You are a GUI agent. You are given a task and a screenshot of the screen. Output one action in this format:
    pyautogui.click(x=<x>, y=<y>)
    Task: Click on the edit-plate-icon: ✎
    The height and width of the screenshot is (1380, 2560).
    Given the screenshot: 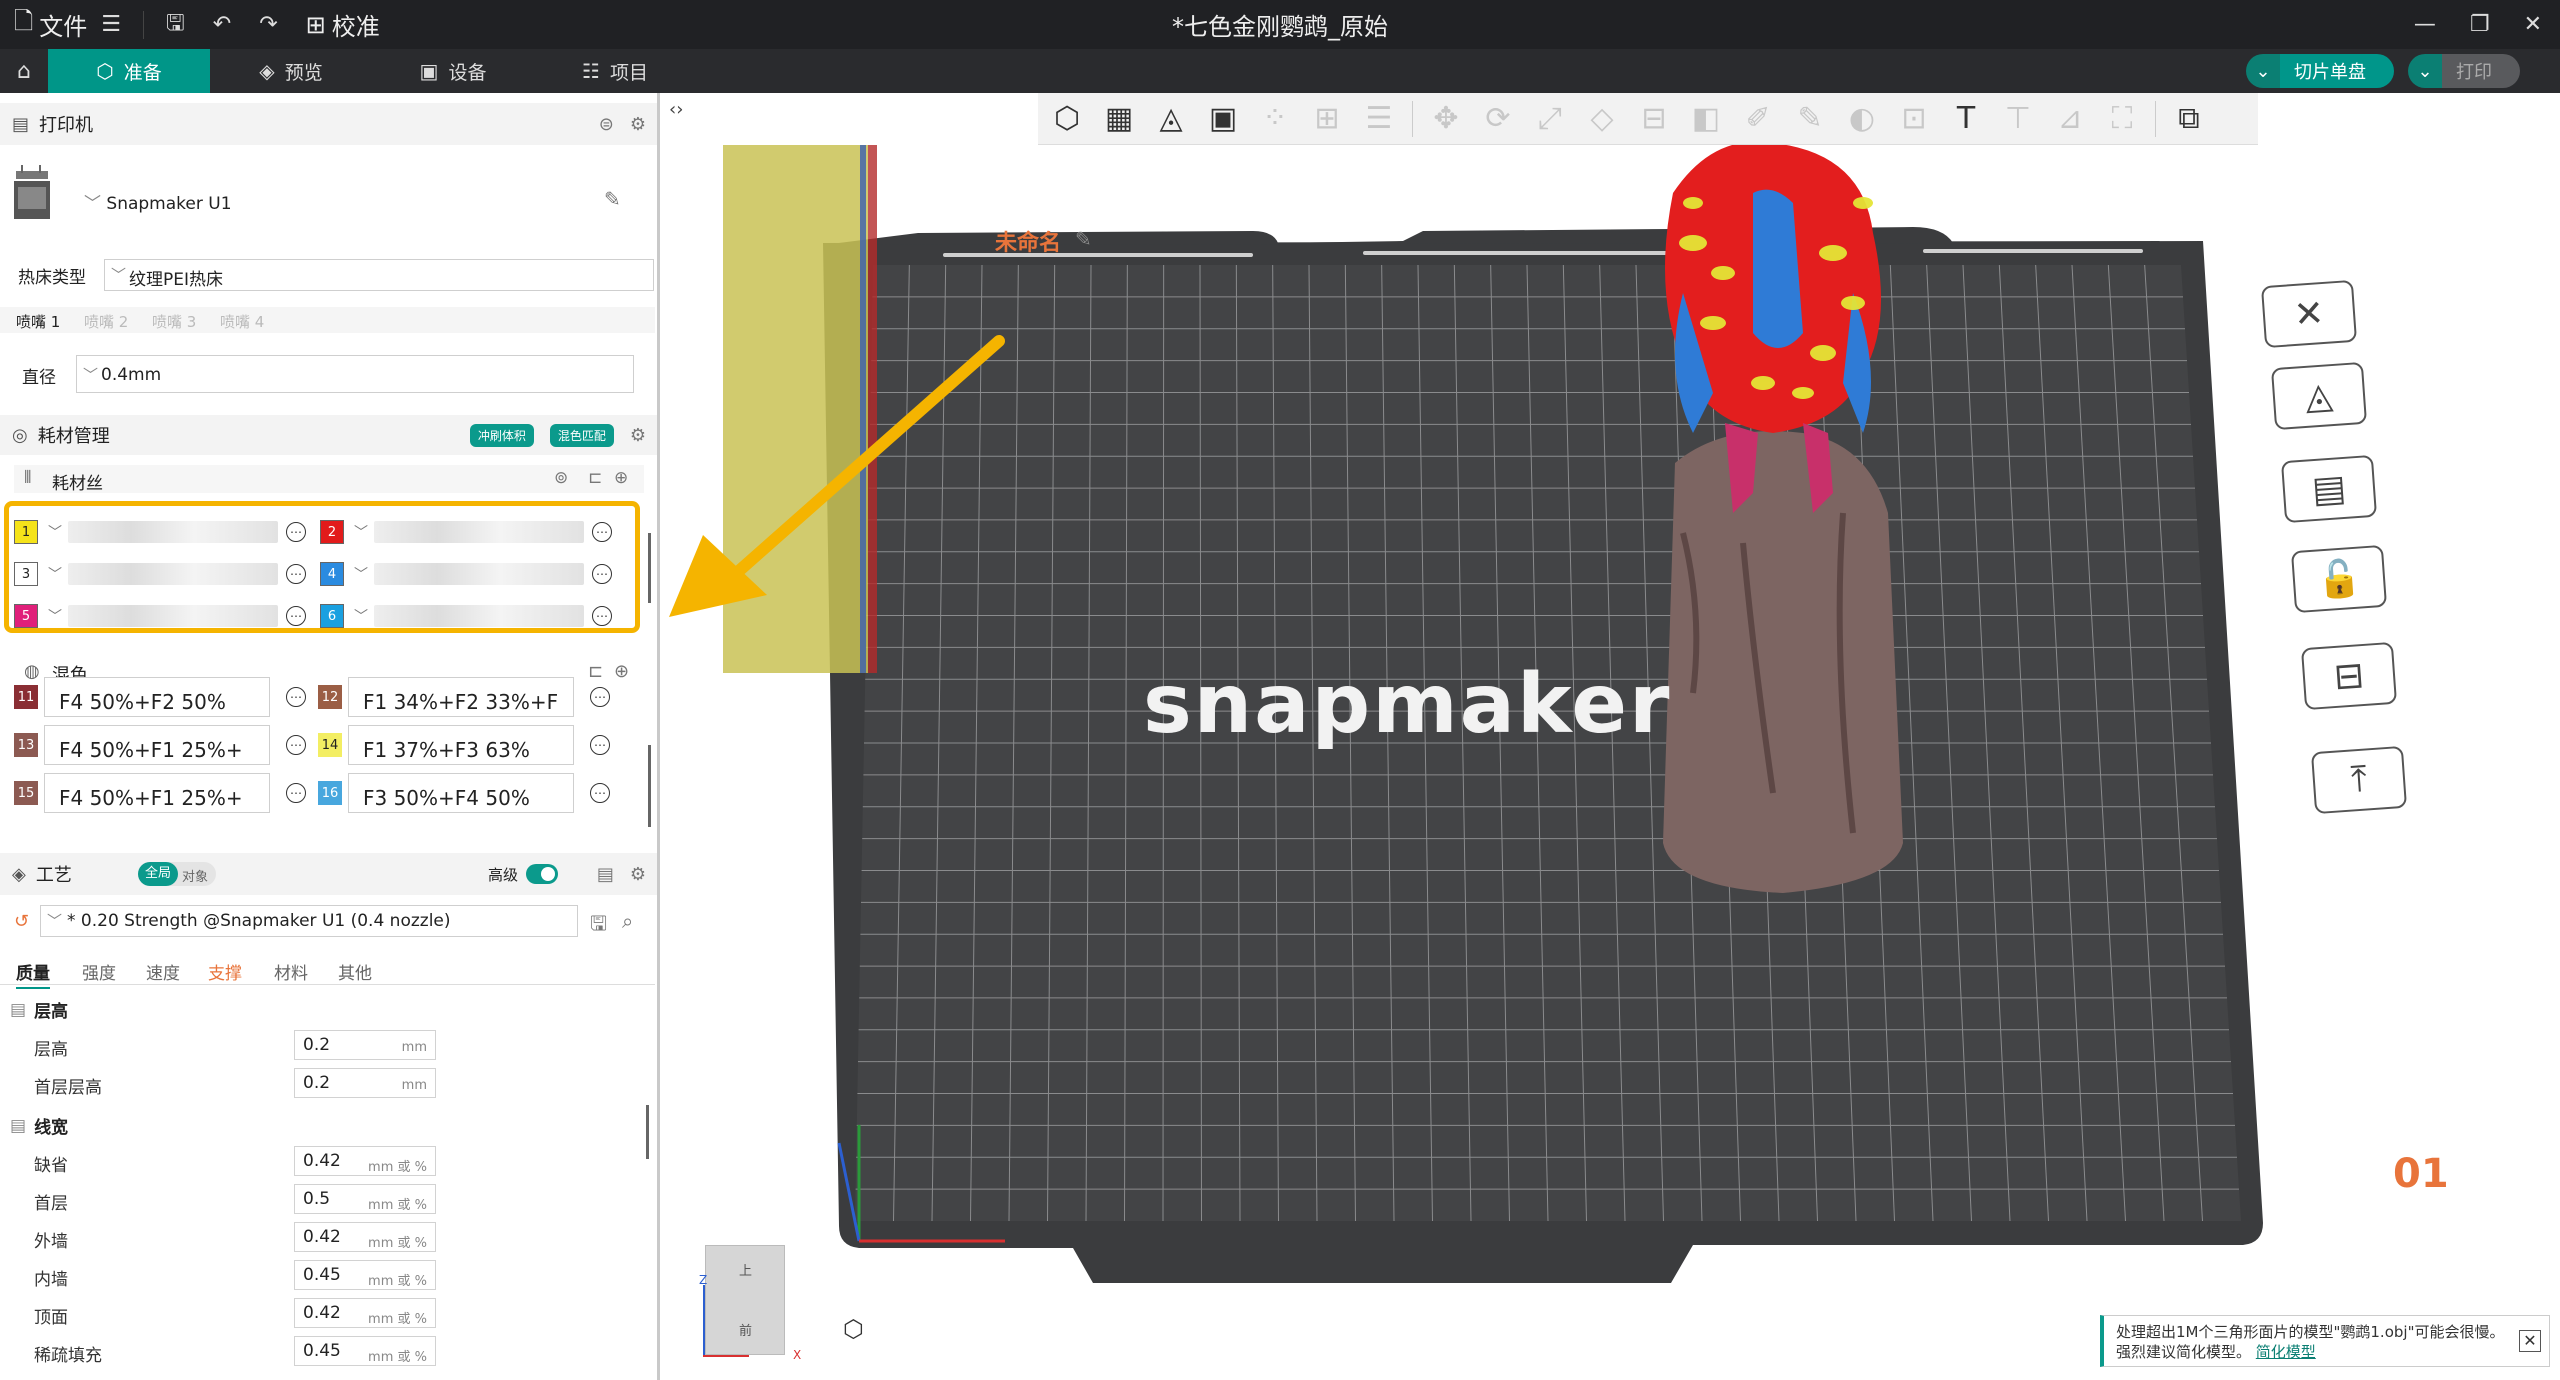 What is the action you would take?
    pyautogui.click(x=1083, y=239)
    